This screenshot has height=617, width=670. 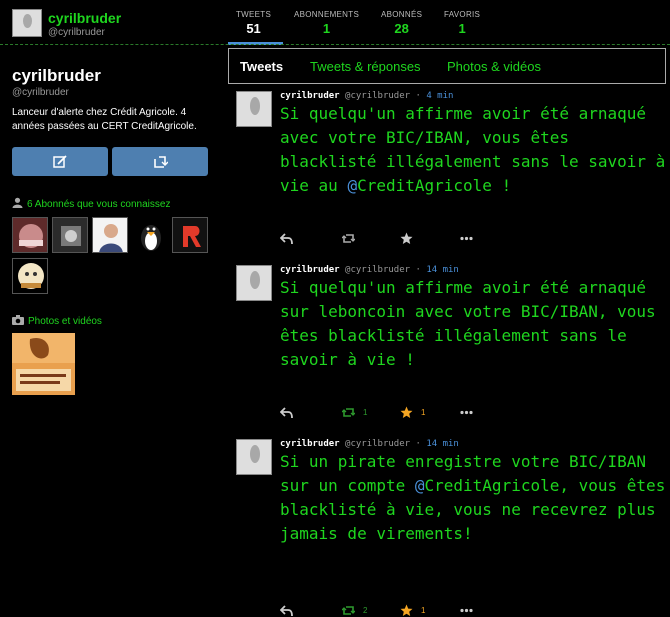 What do you see at coordinates (27, 23) in the screenshot?
I see `header-avatar` at bounding box center [27, 23].